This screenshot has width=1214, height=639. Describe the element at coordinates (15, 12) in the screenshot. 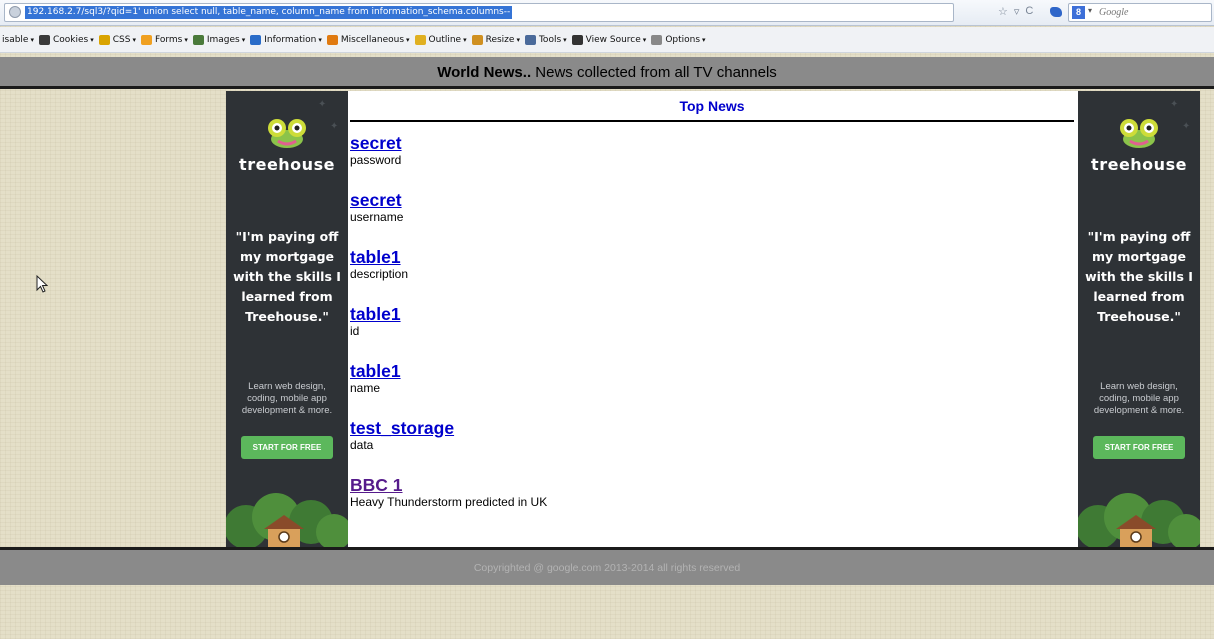

I see `site-identity-icon` at that location.